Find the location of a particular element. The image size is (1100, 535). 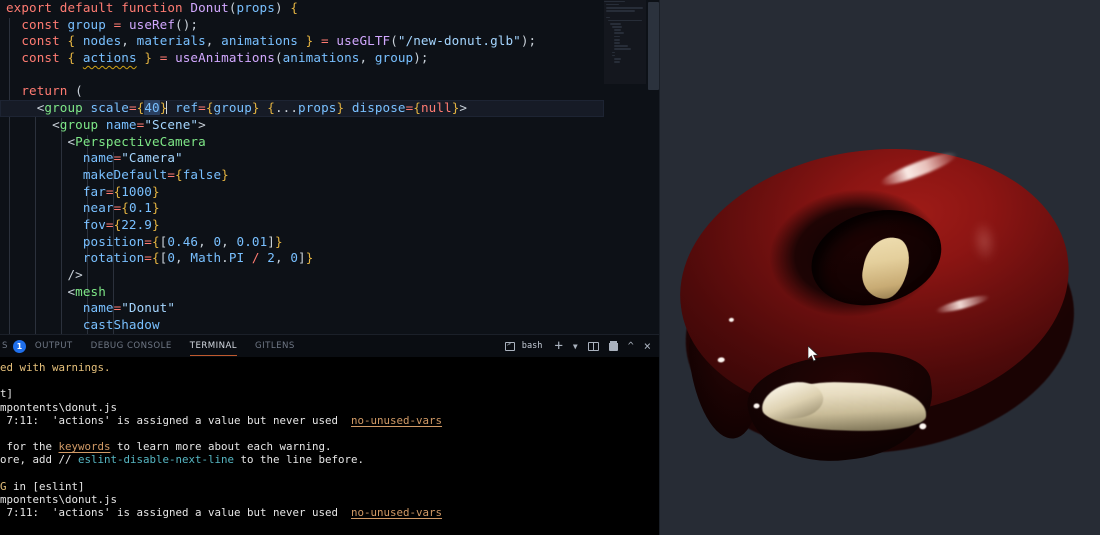

code-token: 0 is located at coordinates (217, 241).